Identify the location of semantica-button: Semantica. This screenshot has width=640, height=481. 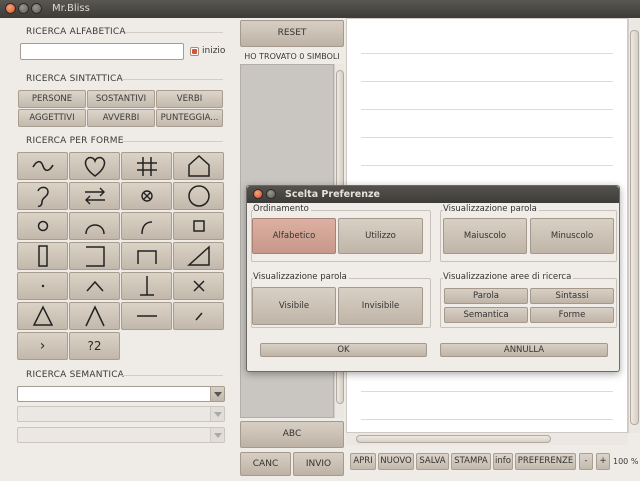
(486, 315).